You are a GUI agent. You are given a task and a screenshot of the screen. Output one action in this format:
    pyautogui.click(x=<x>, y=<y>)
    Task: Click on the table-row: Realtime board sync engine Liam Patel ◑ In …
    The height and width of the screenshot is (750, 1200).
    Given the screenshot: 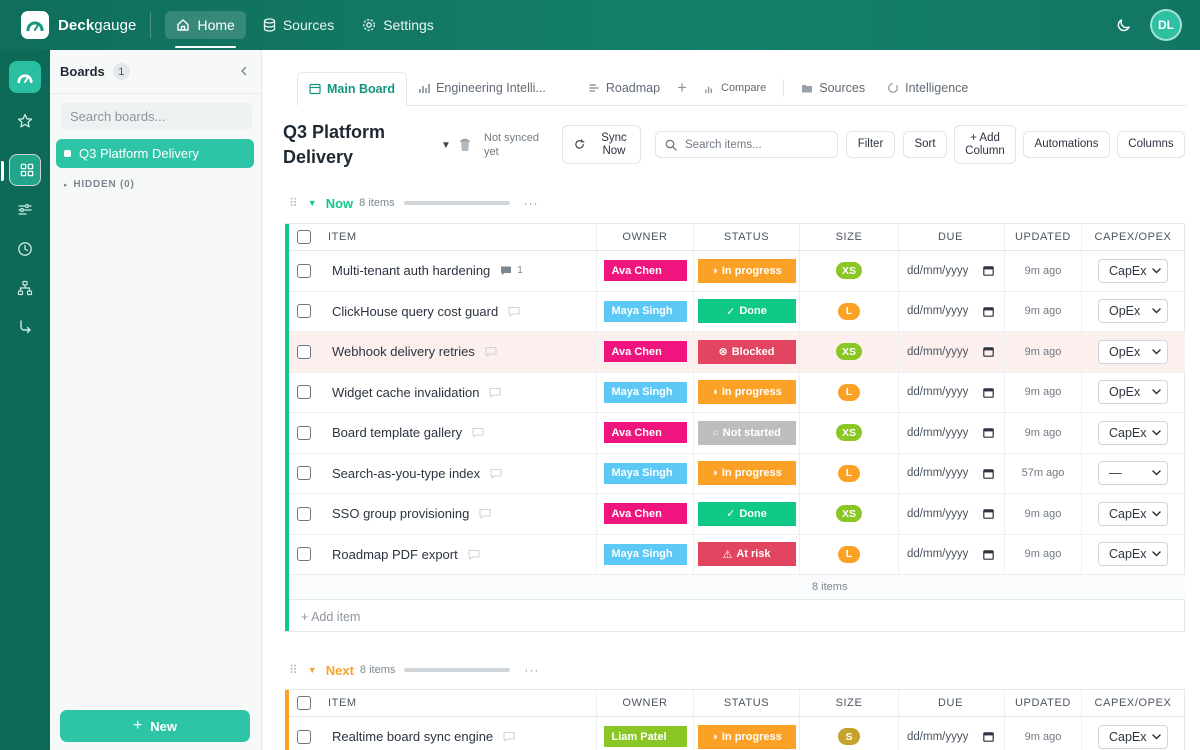 What is the action you would take?
    pyautogui.click(x=737, y=733)
    